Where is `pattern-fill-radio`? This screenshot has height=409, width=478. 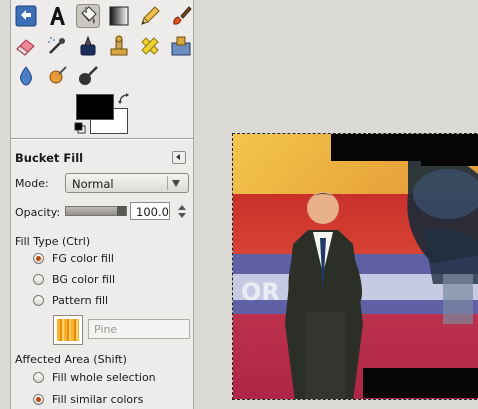
pattern-fill-radio is located at coordinates (38, 300).